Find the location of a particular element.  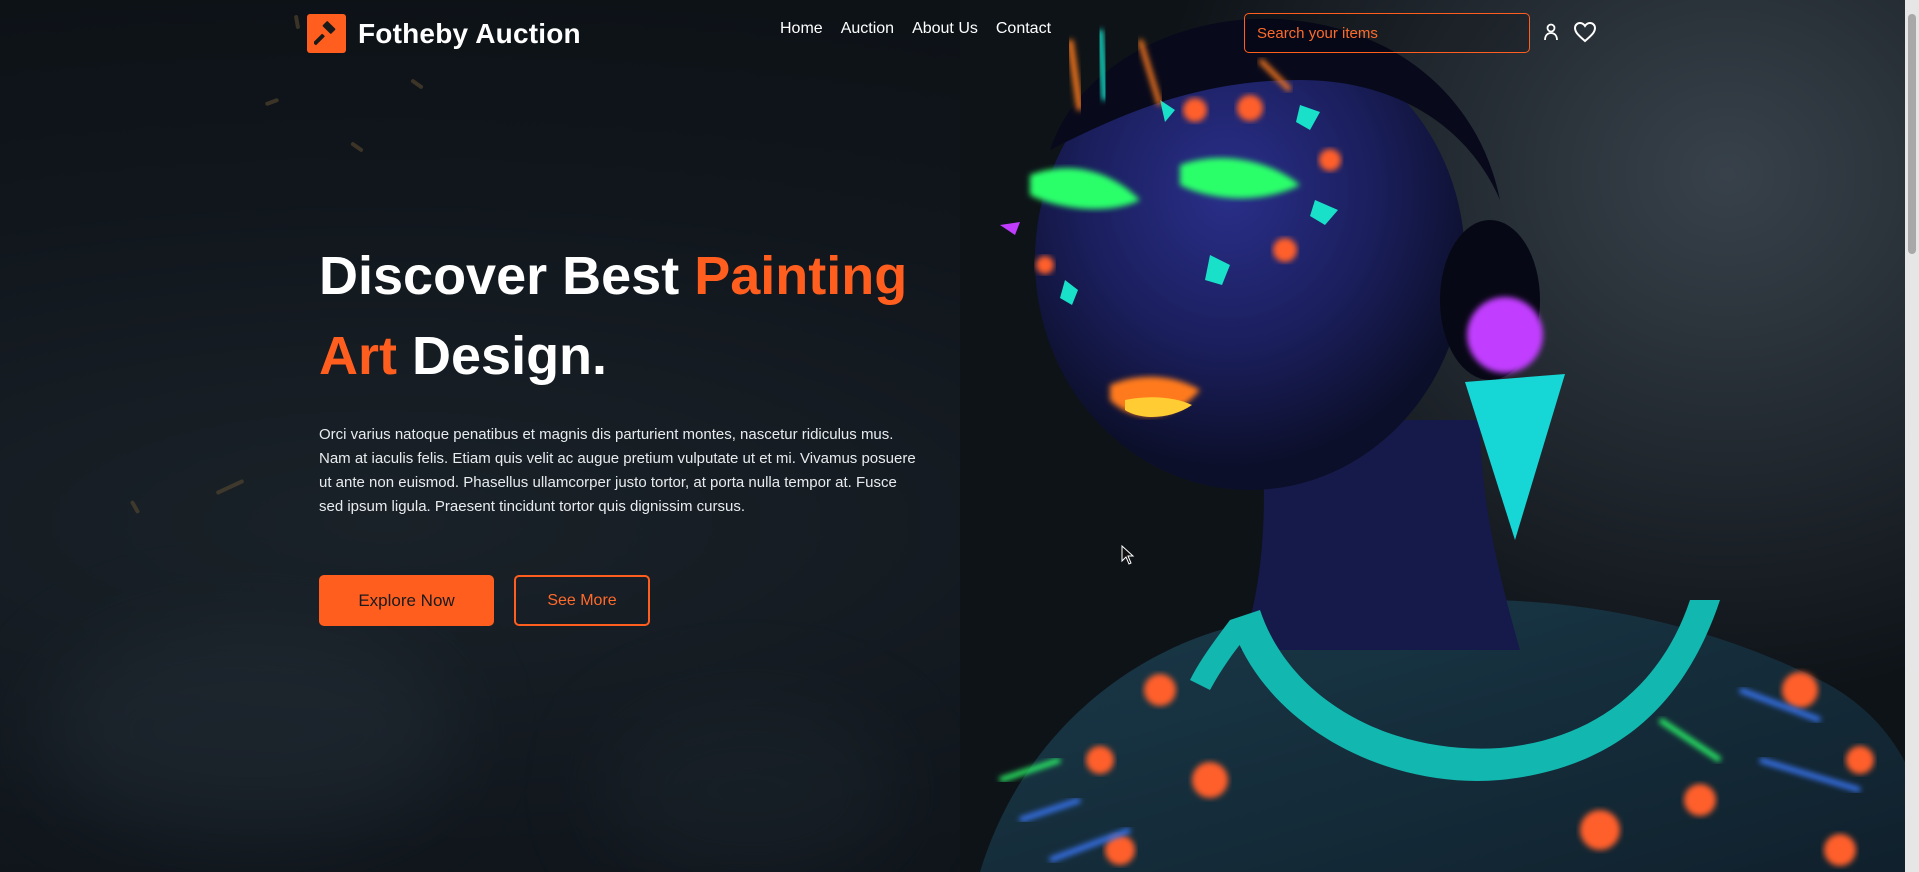

hero-title-part: Discover Best is located at coordinates (507, 276).